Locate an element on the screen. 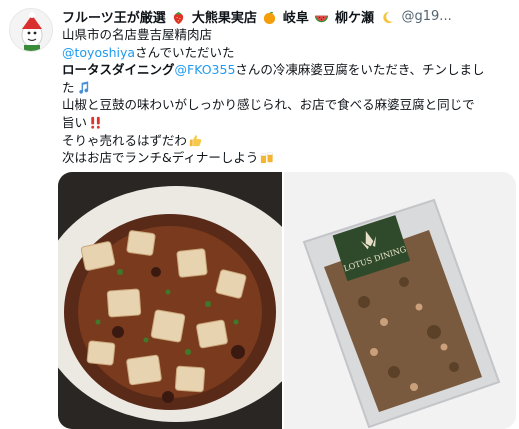  tweet-line: @toyoshiya さんでいただいた is located at coordinates (288, 53).